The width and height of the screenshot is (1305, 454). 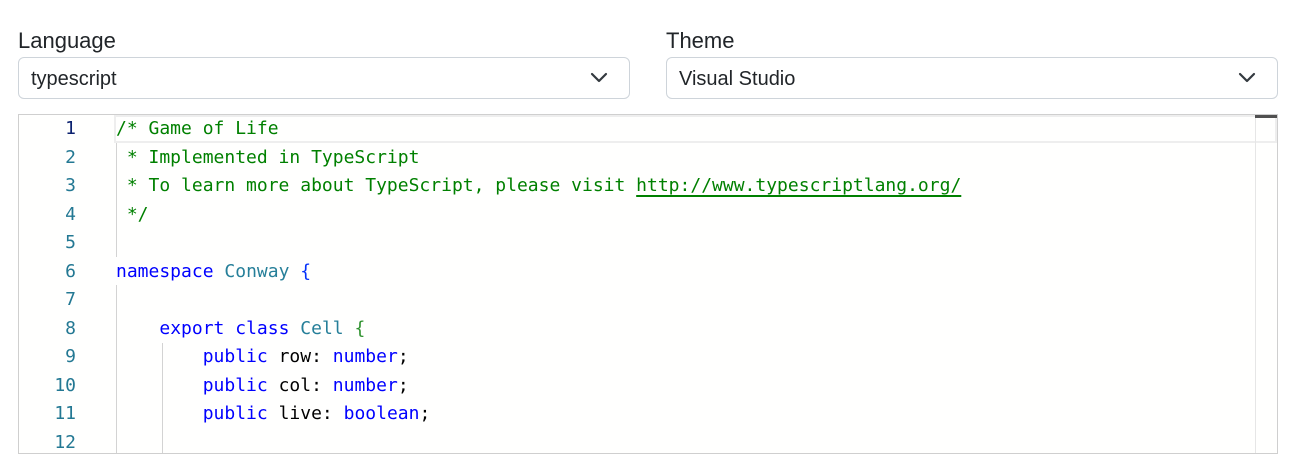 What do you see at coordinates (165, 271) in the screenshot?
I see `code-token: namespace` at bounding box center [165, 271].